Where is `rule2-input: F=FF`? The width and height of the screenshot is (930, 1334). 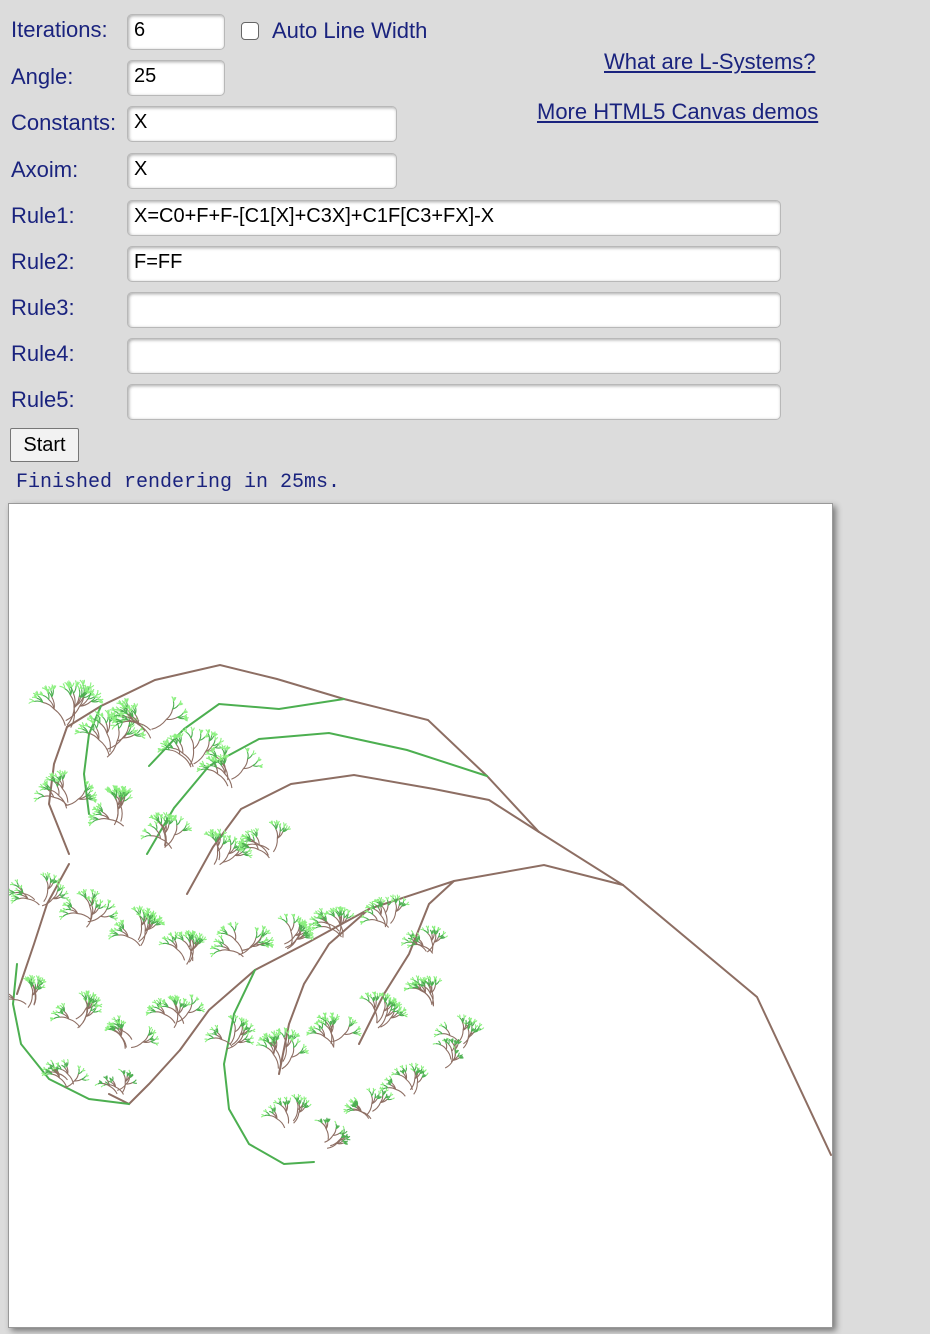
rule2-input: F=FF is located at coordinates (454, 264).